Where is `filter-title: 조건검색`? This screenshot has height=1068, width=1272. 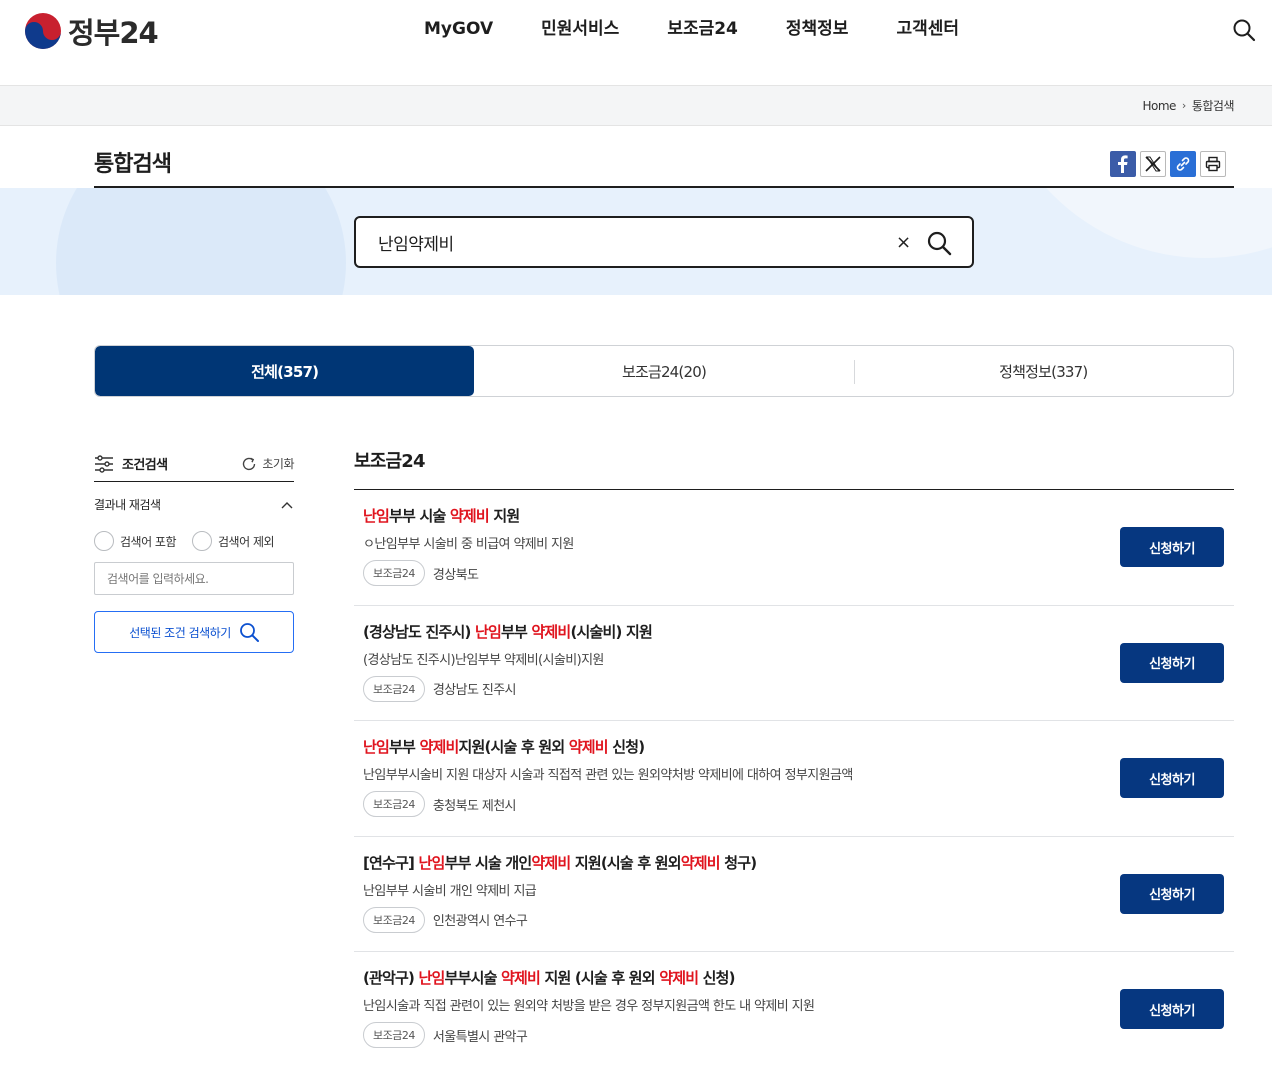 filter-title: 조건검색 is located at coordinates (131, 463).